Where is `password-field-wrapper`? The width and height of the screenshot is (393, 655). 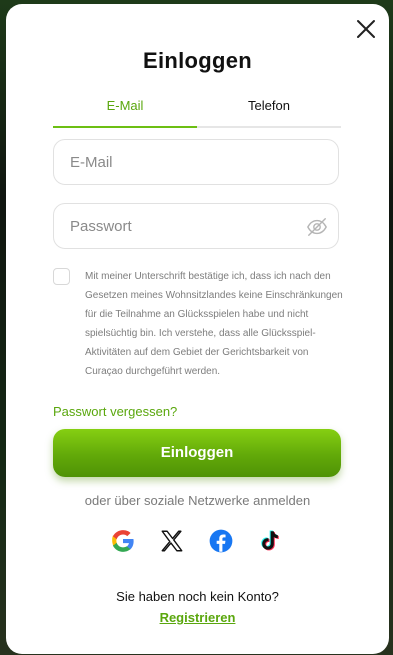 password-field-wrapper is located at coordinates (196, 226).